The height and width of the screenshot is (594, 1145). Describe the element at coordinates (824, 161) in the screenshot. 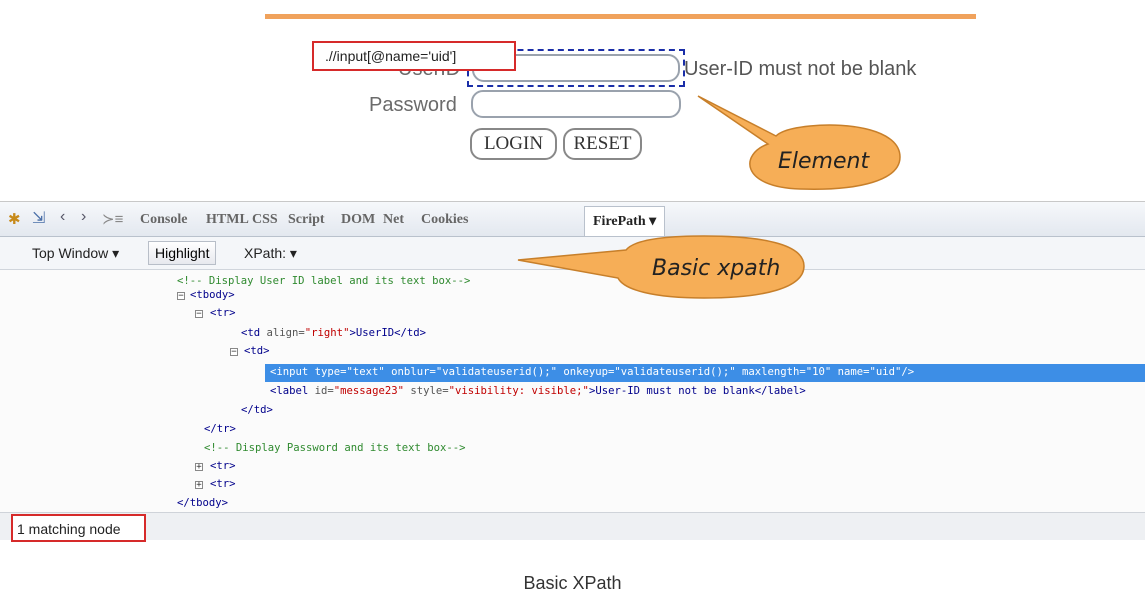

I see `element-callout-text: Element` at that location.